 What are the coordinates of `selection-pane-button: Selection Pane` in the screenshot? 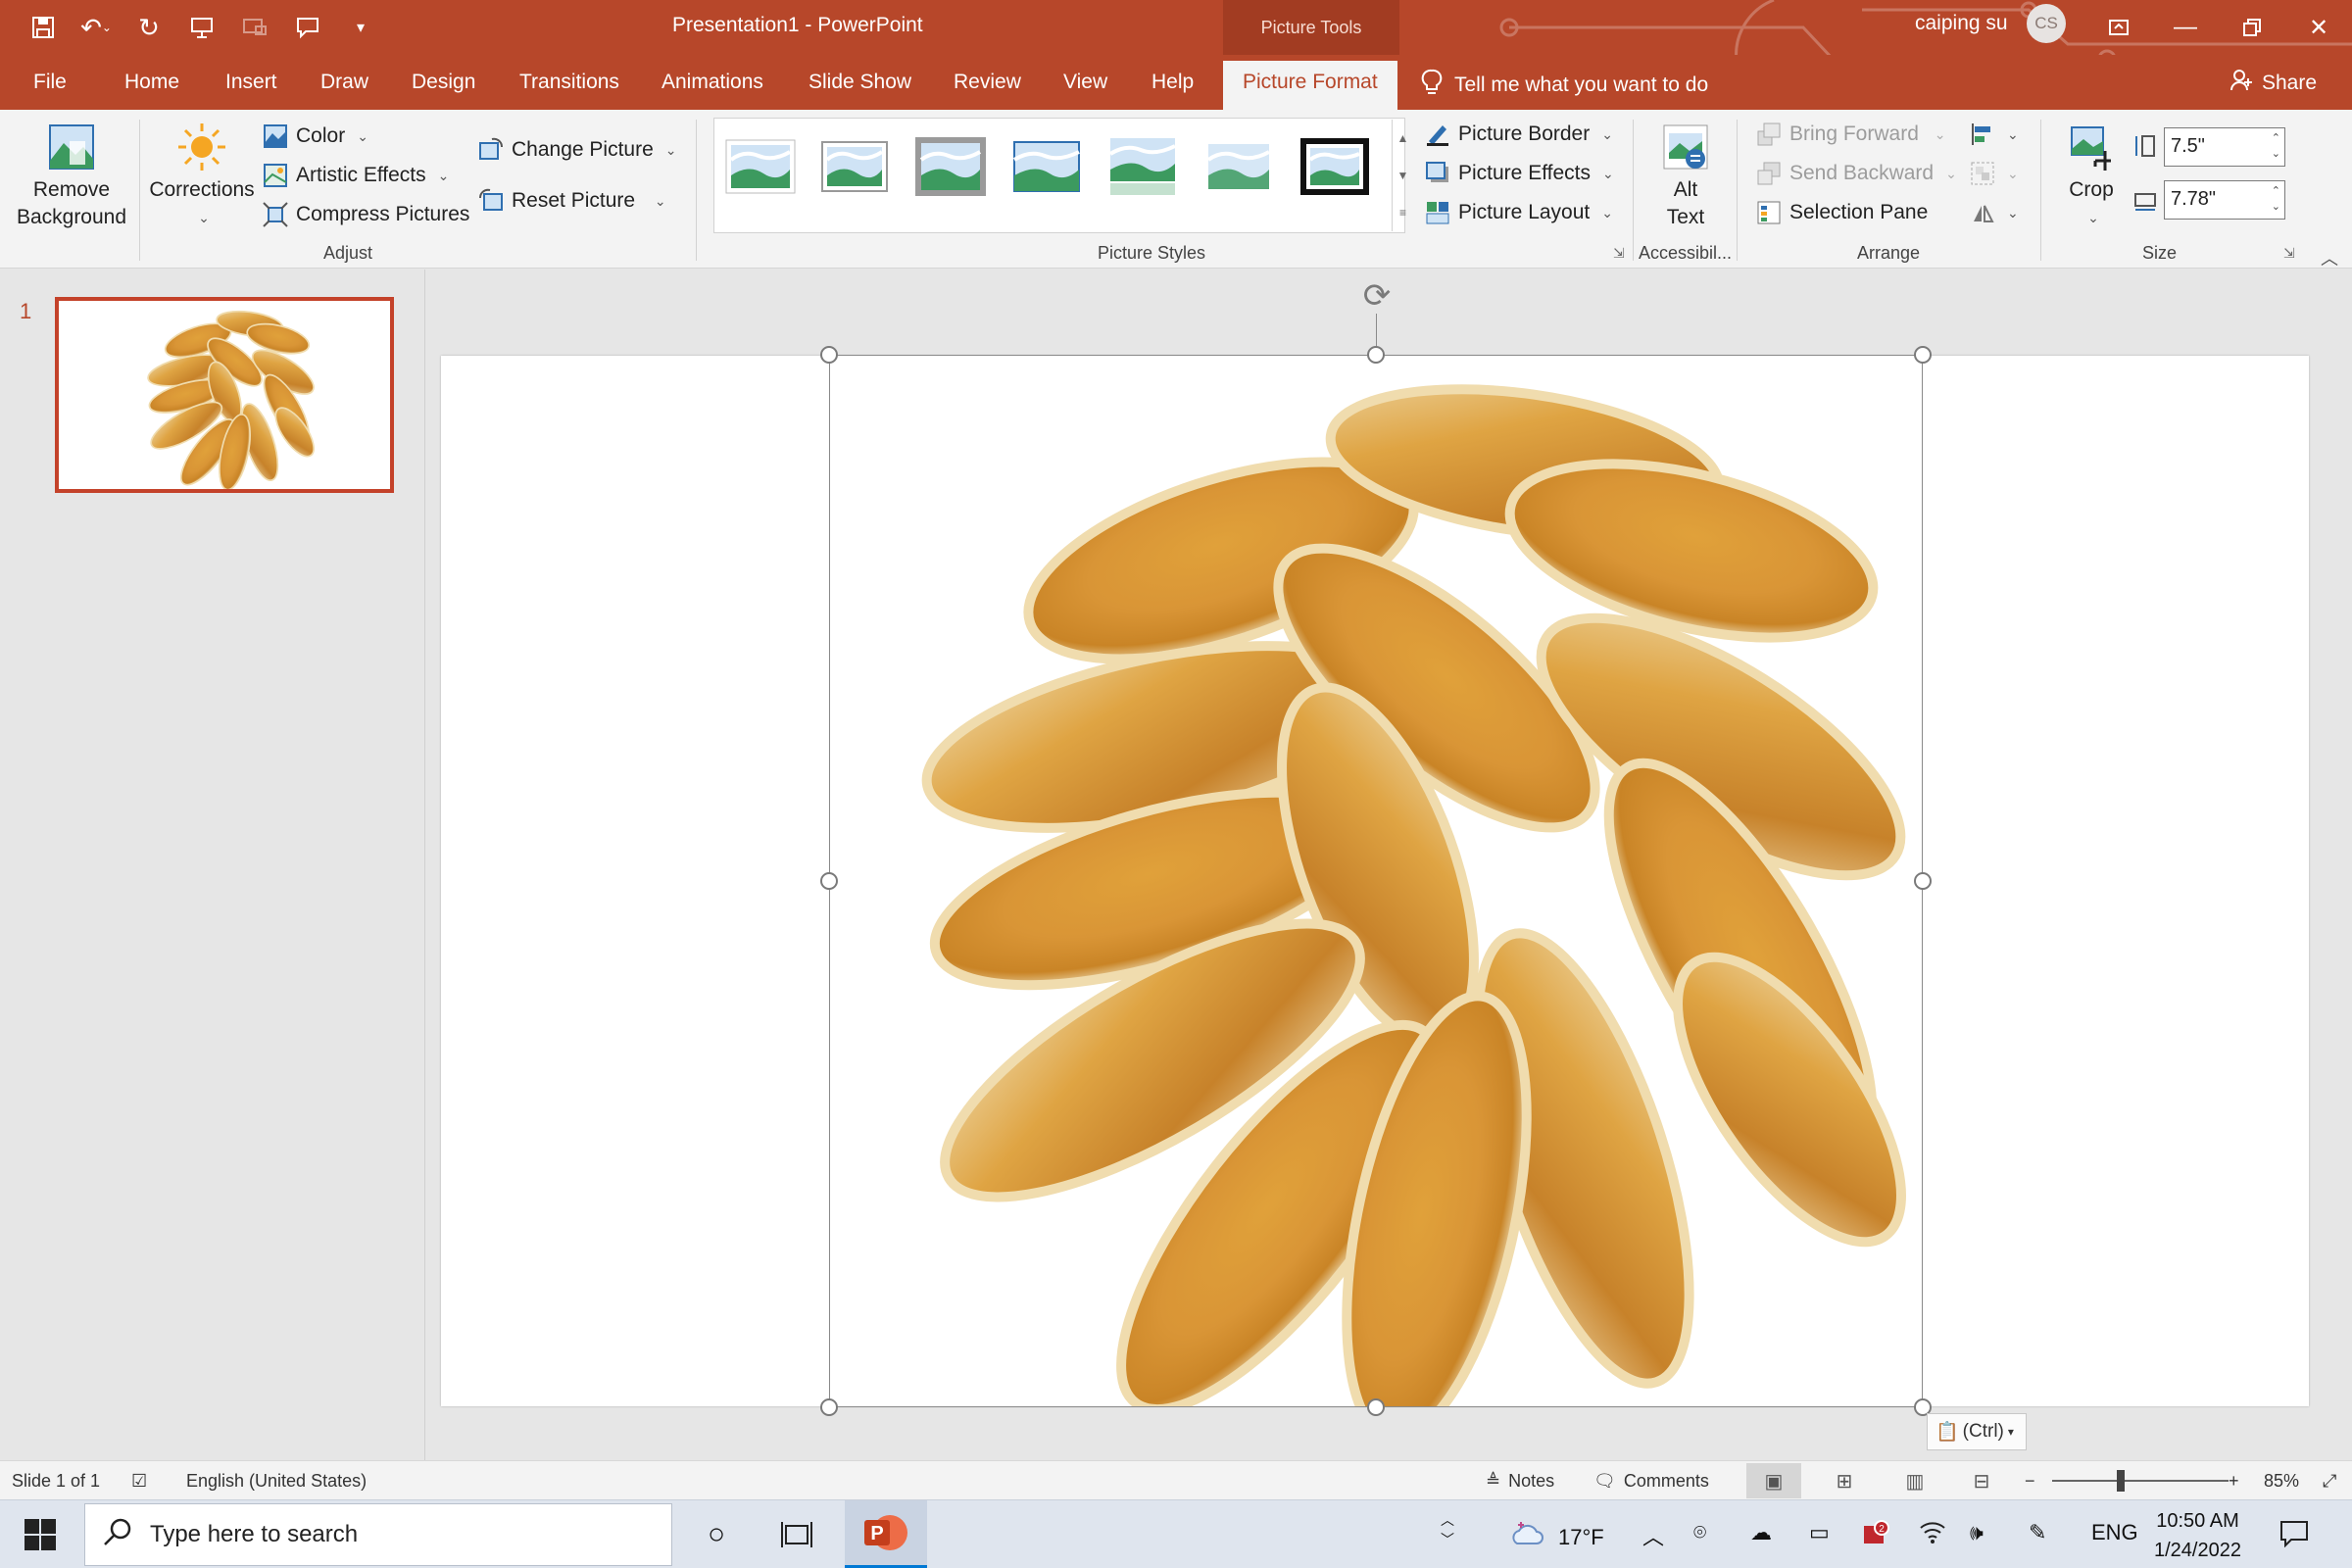 It's located at (1842, 212).